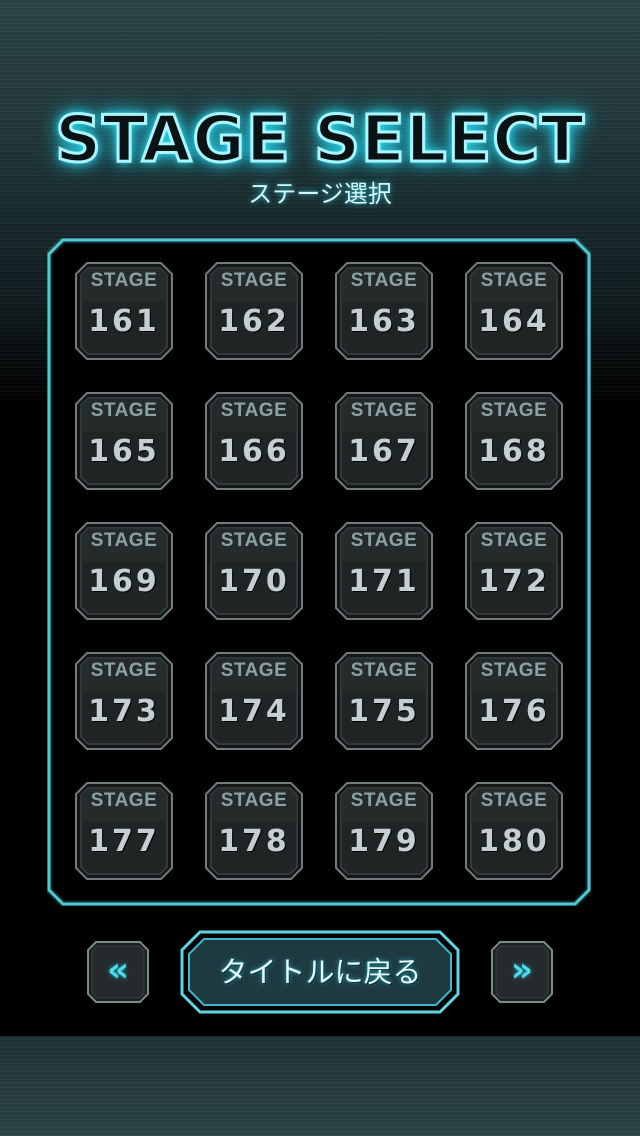  What do you see at coordinates (384, 841) in the screenshot?
I see `stage-number: 179` at bounding box center [384, 841].